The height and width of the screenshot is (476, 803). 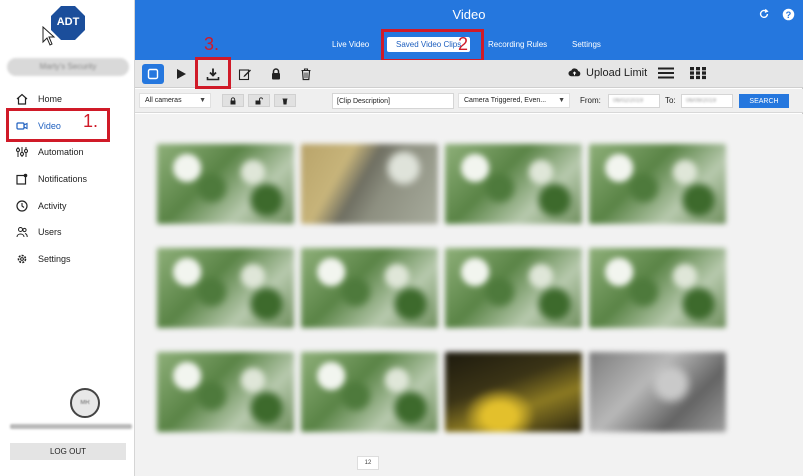 I want to click on sidebar-item-activity: Activity, so click(x=67, y=205).